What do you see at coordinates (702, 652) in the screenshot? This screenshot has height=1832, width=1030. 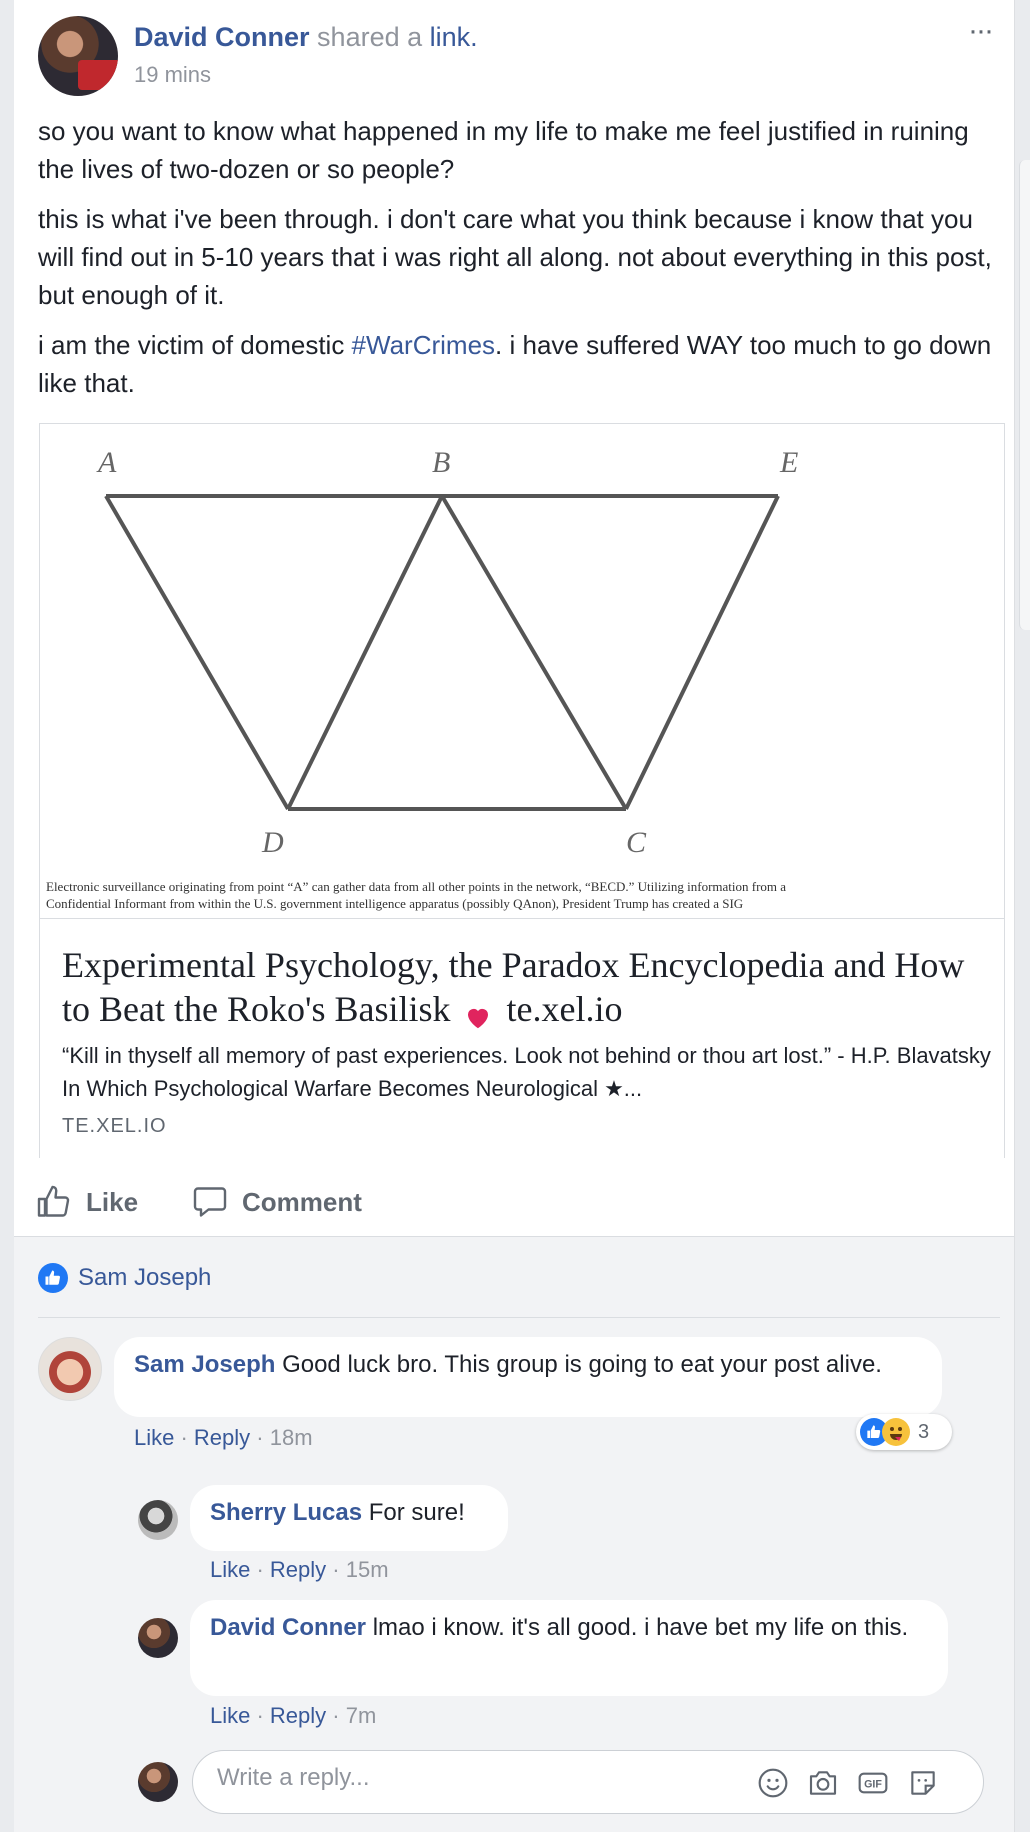 I see `diagram-edge-ce` at bounding box center [702, 652].